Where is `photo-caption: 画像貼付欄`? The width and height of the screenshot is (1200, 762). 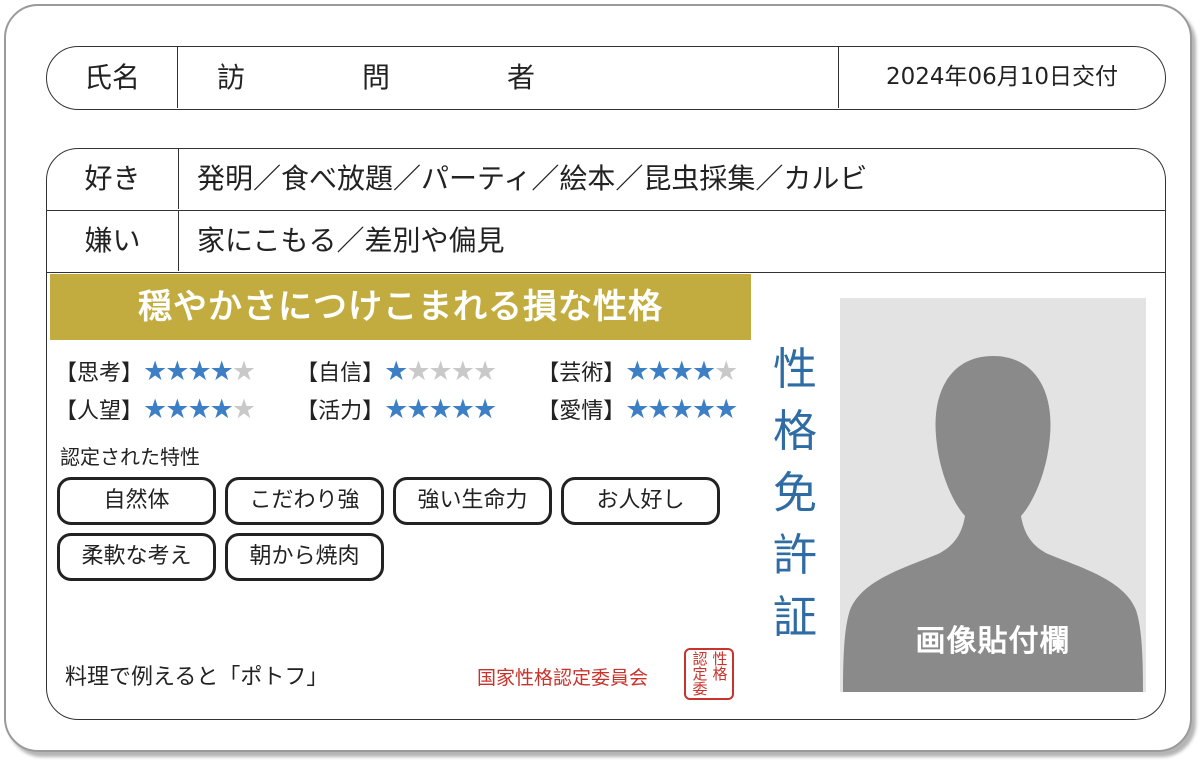
photo-caption: 画像貼付欄 is located at coordinates (993, 641).